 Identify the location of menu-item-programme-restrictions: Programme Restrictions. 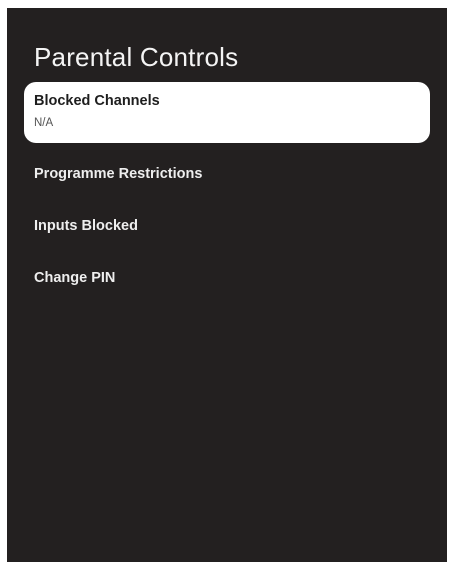
(227, 181).